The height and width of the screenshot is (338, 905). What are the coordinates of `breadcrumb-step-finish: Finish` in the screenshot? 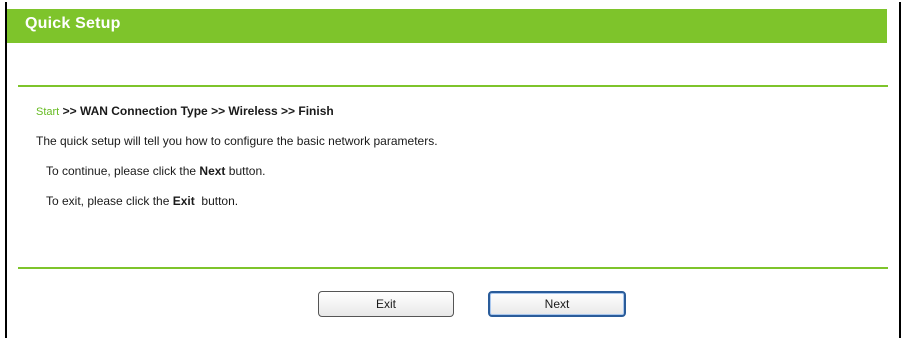 It's located at (316, 111).